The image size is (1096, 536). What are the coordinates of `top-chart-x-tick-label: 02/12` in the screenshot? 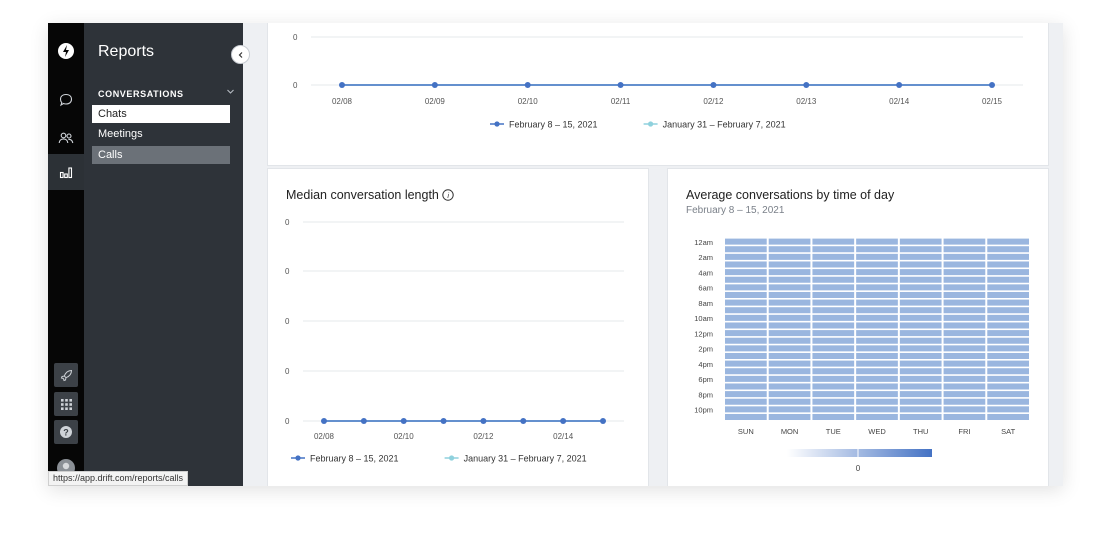 It's located at (713, 101).